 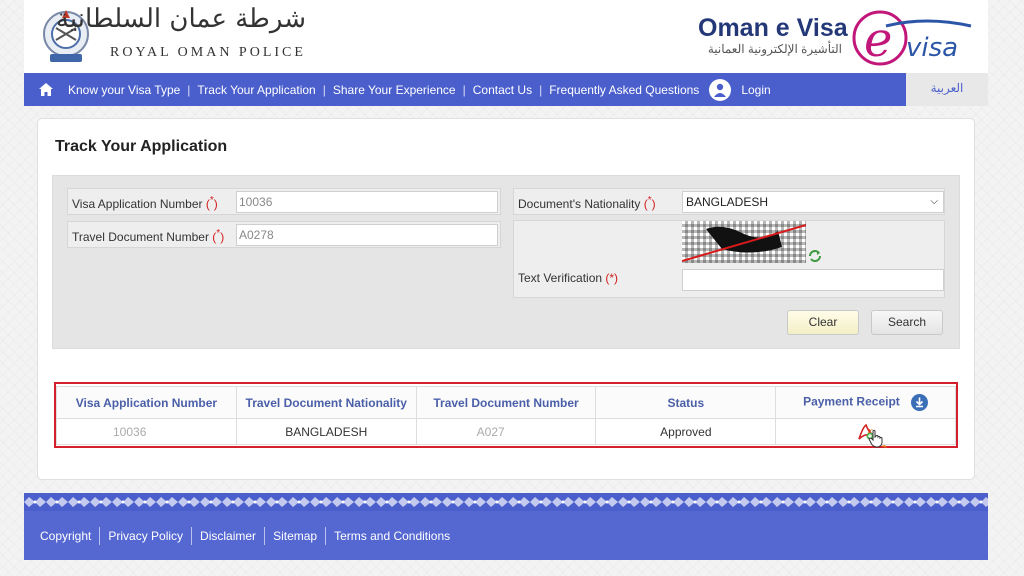 I want to click on user-icon, so click(x=720, y=89).